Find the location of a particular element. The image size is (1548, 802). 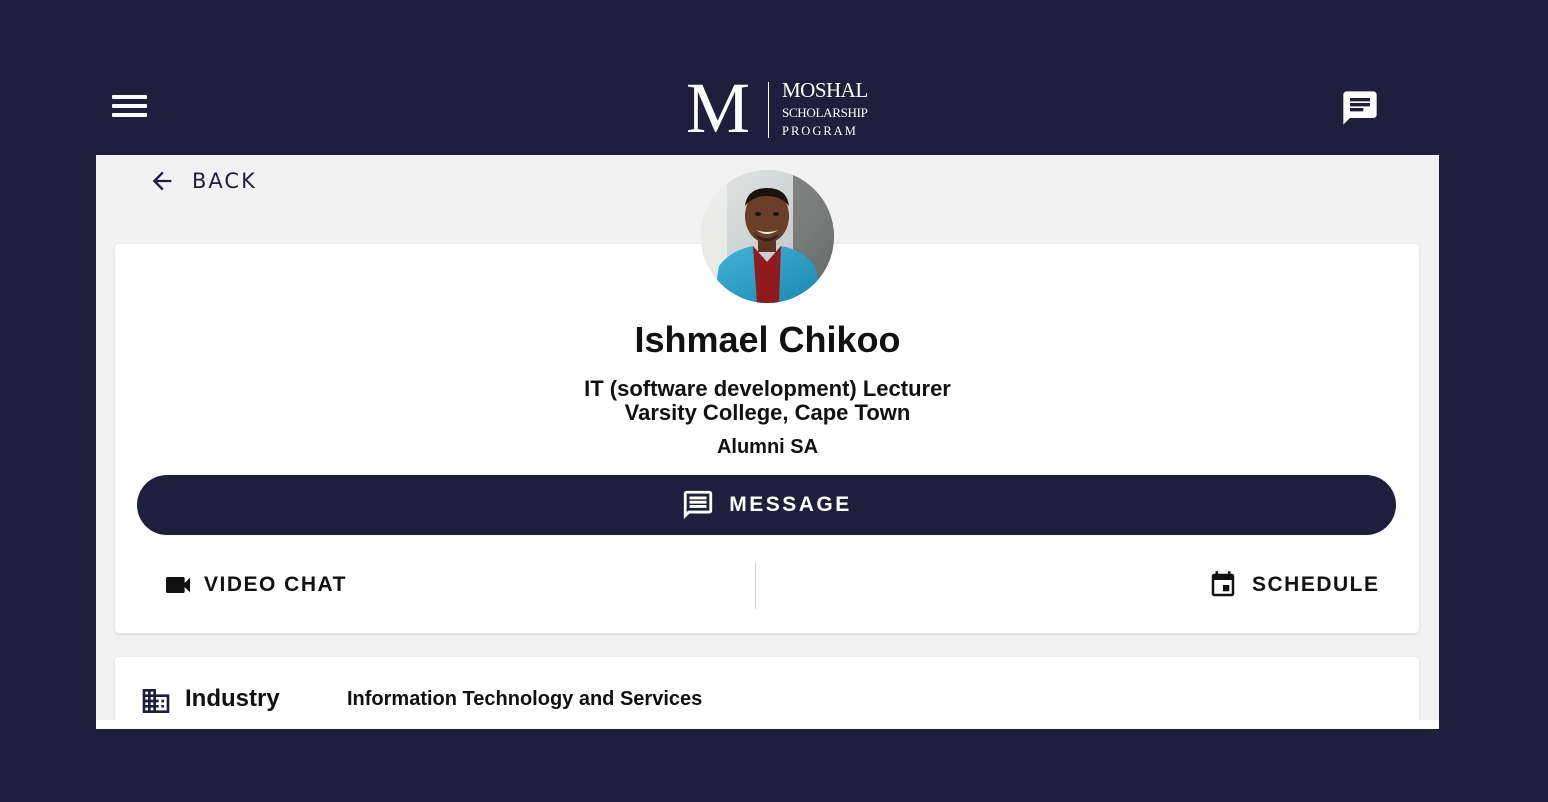

logo-divider is located at coordinates (768, 110).